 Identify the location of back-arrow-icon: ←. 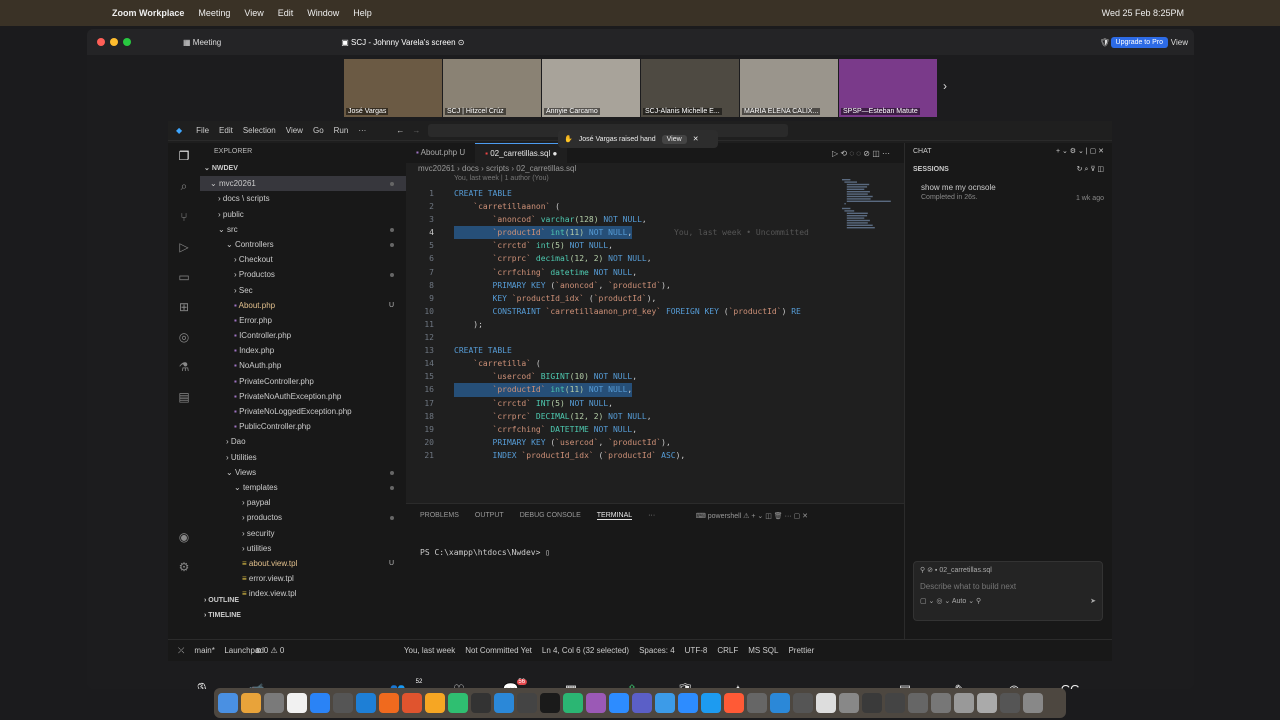
(400, 130).